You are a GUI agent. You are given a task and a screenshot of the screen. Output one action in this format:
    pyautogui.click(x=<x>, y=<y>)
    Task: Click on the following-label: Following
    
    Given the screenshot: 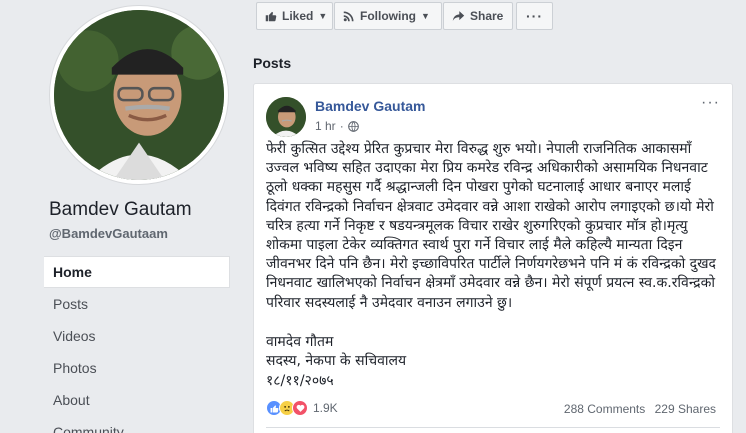 What is the action you would take?
    pyautogui.click(x=388, y=16)
    